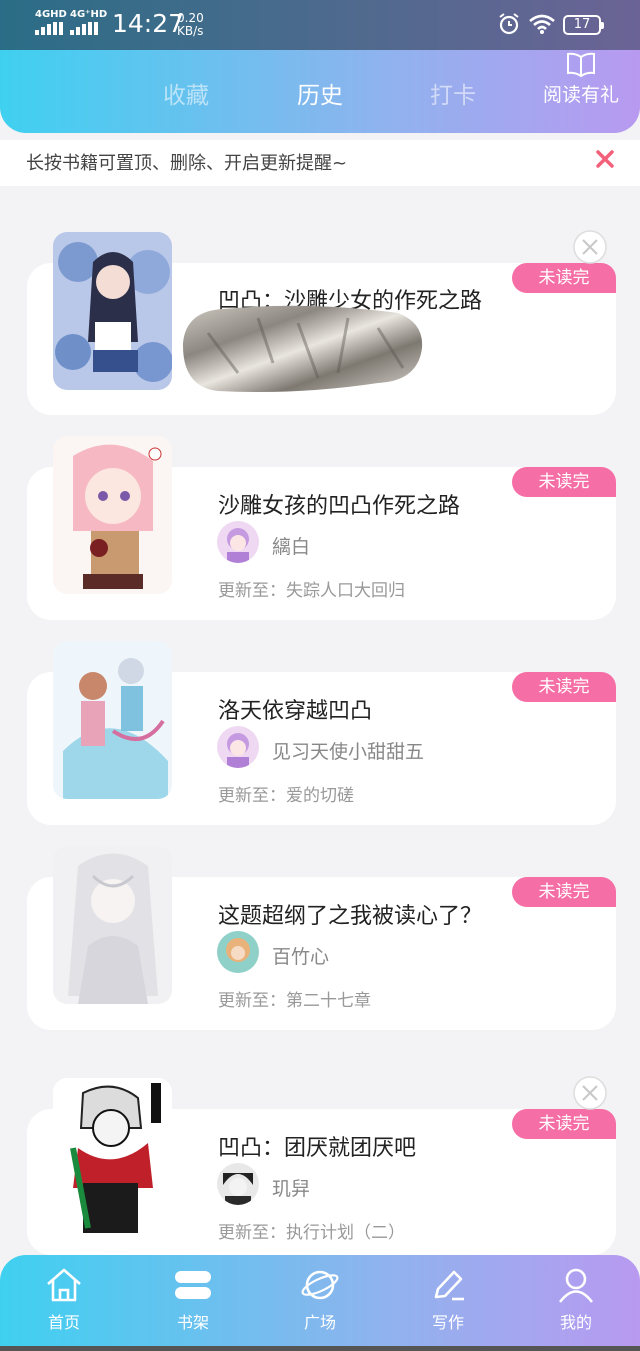 Image resolution: width=640 pixels, height=1351 pixels. Describe the element at coordinates (192, 1322) in the screenshot. I see `nav-label: 书架` at that location.